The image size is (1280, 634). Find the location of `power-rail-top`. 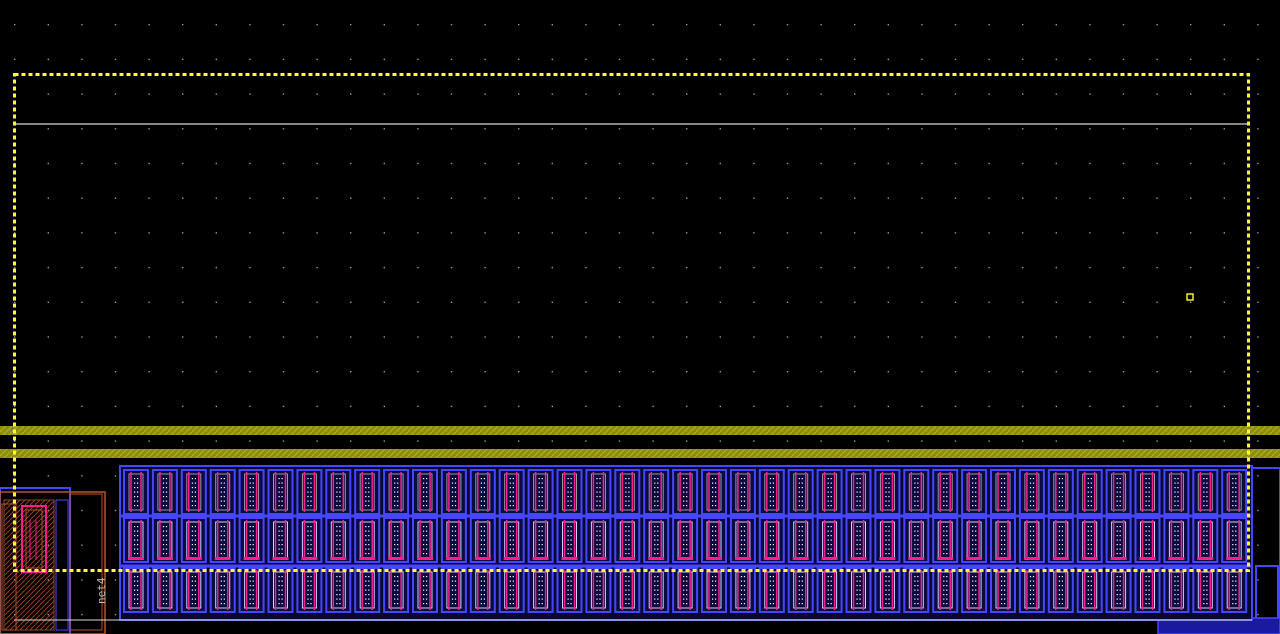

power-rail-top is located at coordinates (640, 430).